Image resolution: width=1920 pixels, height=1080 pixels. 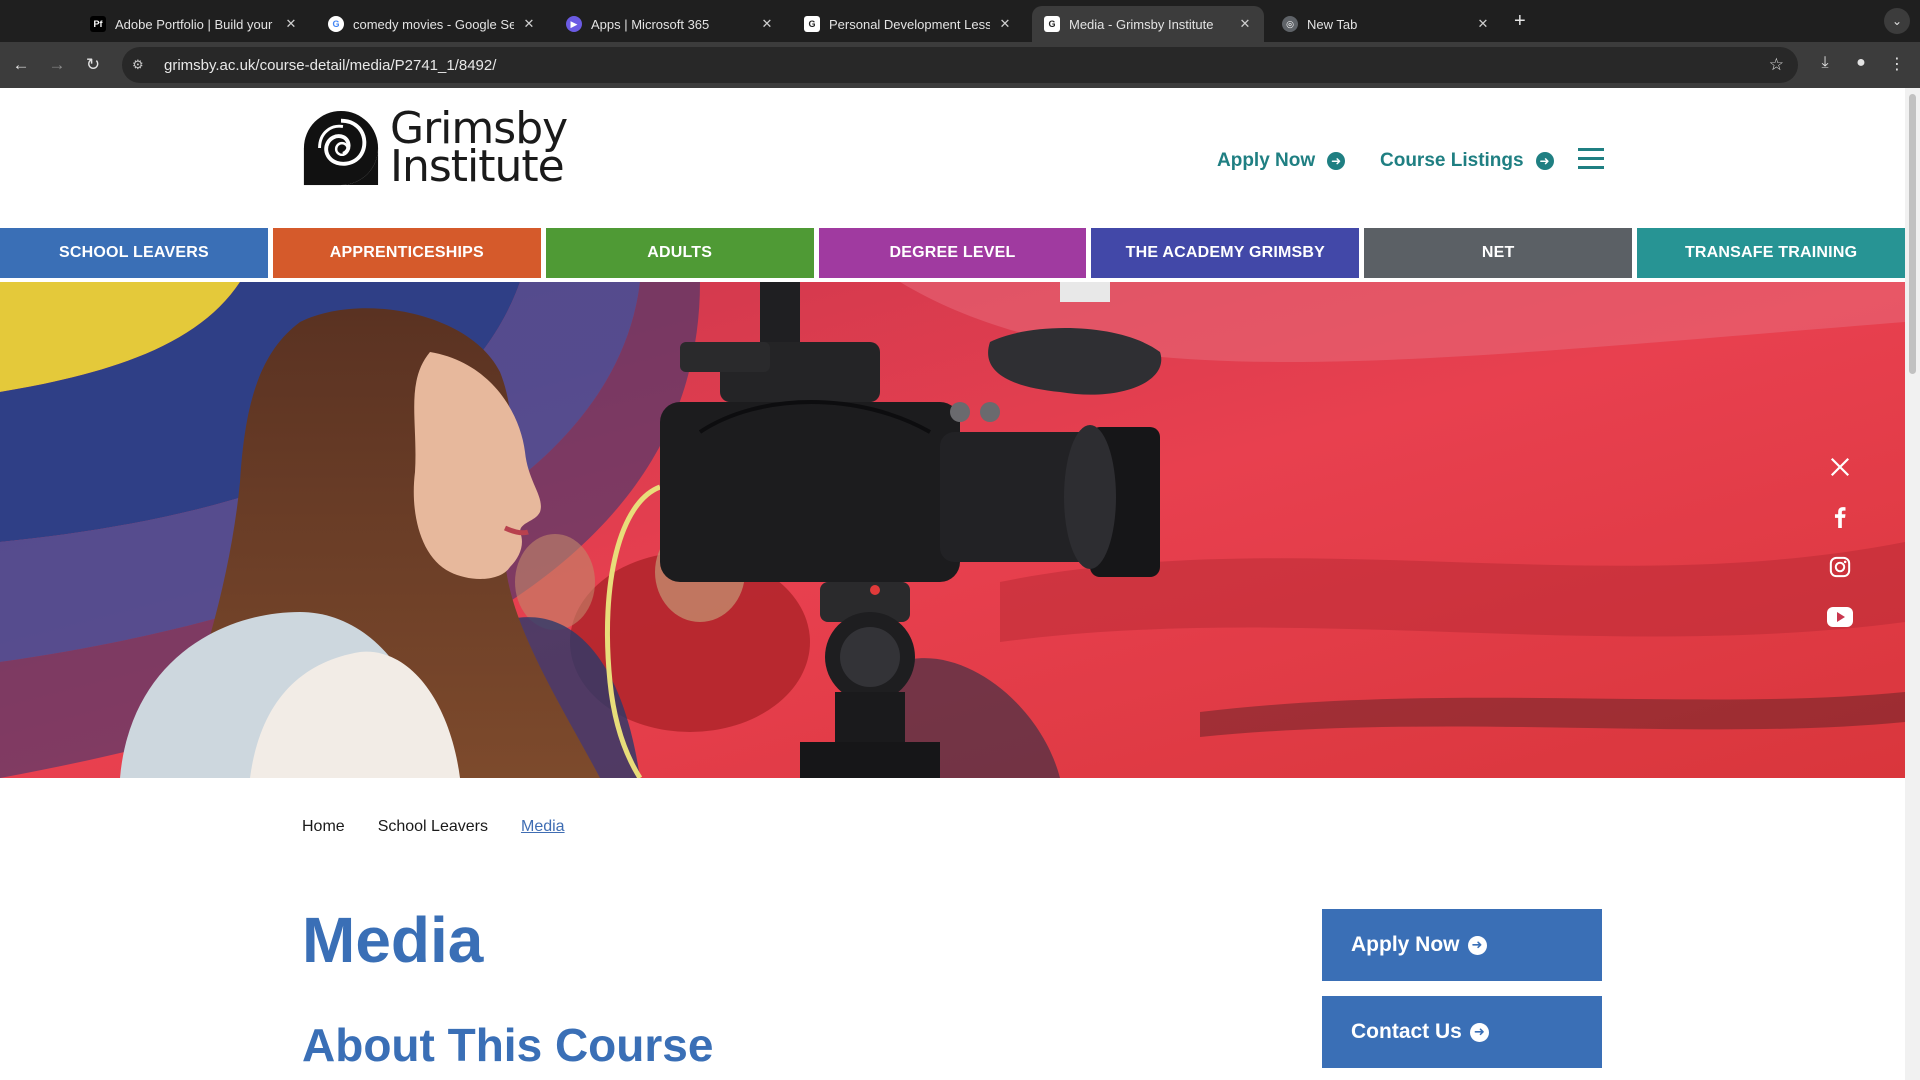 What do you see at coordinates (1897, 21) in the screenshot?
I see `tab-search-chevron-icon: ⌄` at bounding box center [1897, 21].